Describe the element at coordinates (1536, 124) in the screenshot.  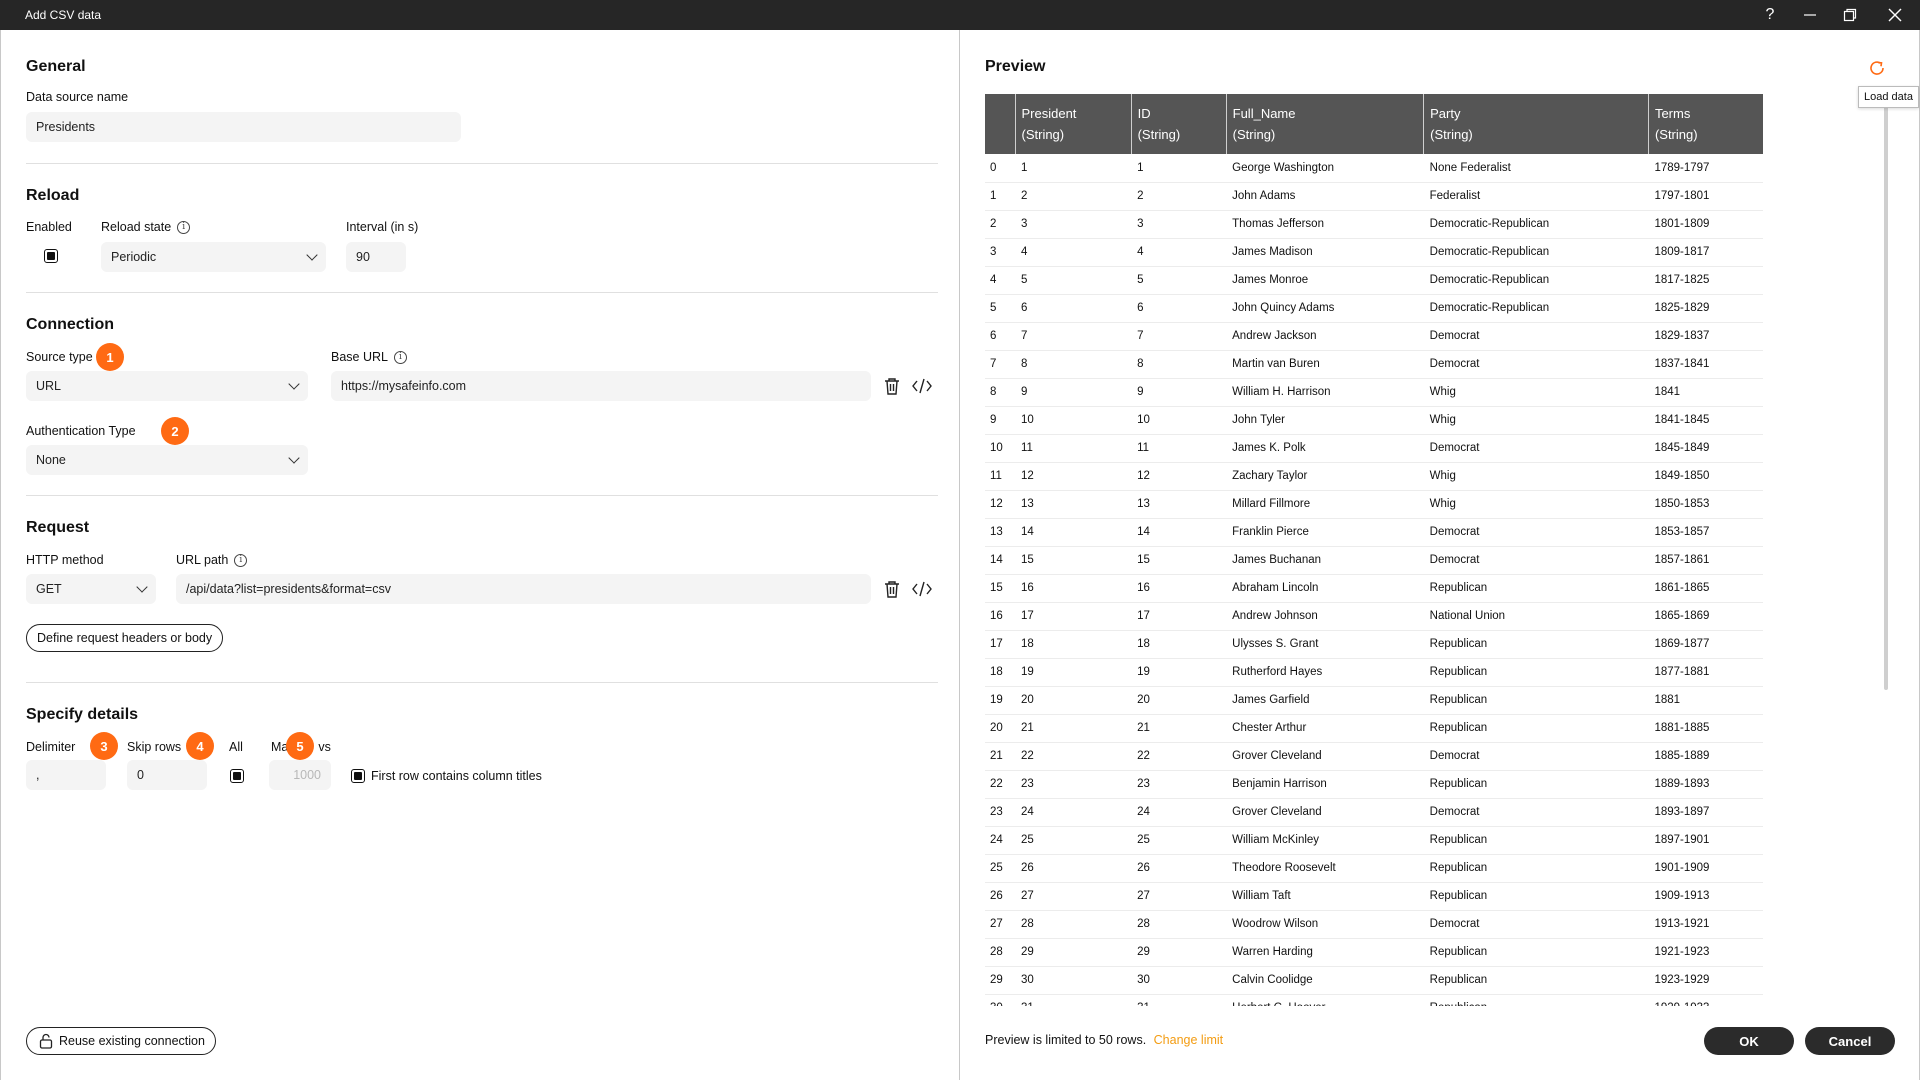
I see `column-header: Party (String)` at that location.